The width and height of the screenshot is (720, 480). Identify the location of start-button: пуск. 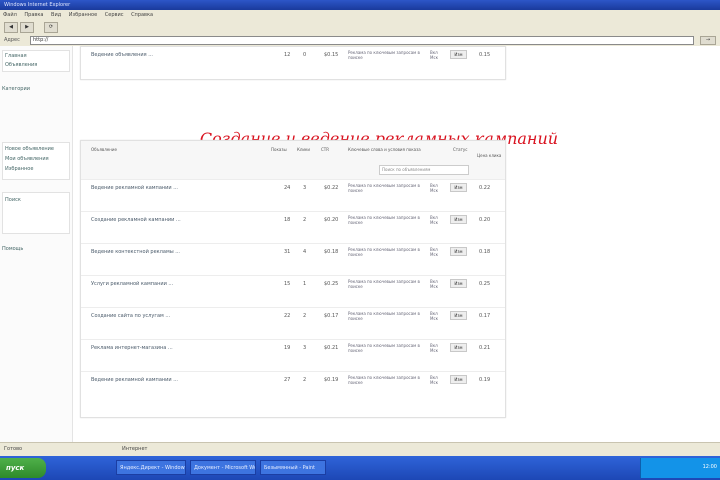
(23, 468).